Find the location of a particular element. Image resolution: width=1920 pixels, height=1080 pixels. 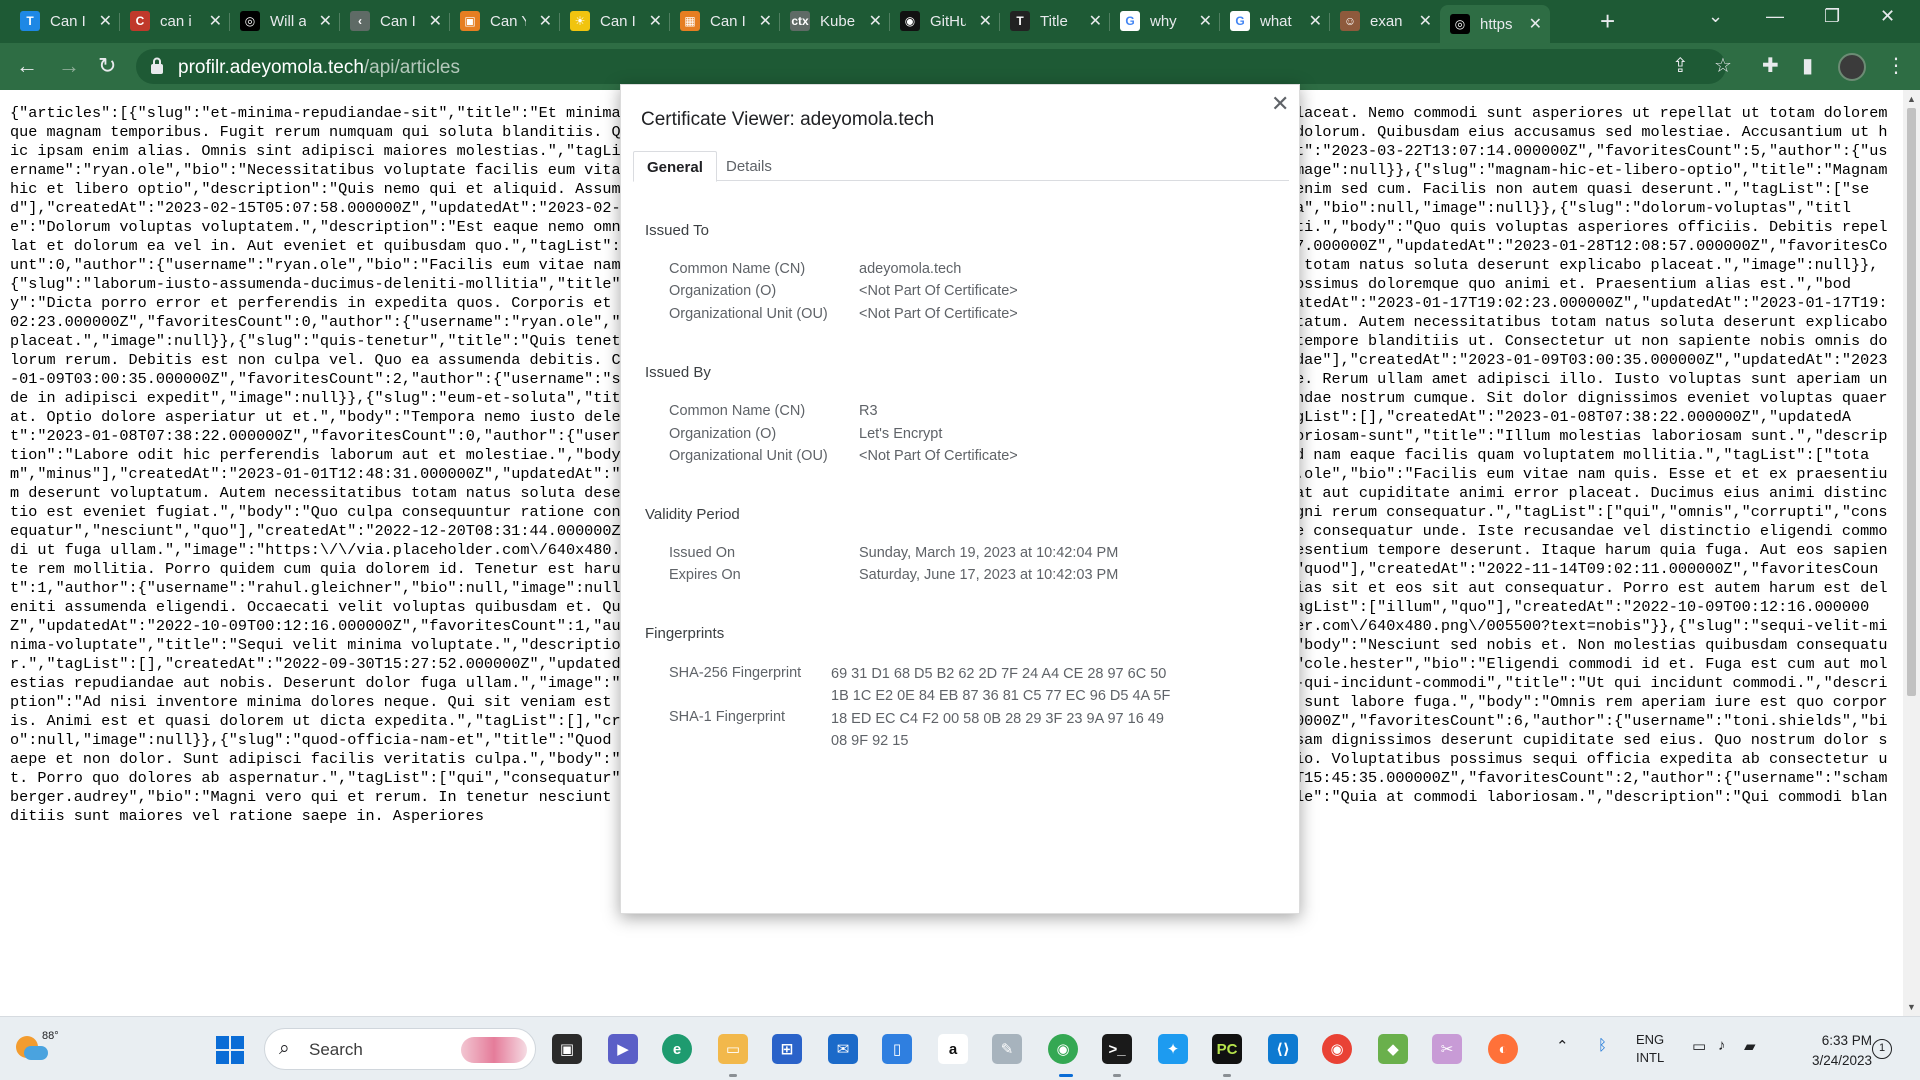

browser-tab: Gwhy ✕ is located at coordinates (1165, 21).